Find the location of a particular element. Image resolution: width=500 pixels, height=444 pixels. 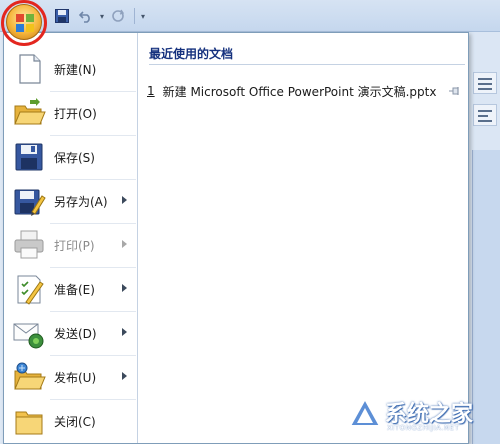

recent-documents-heading: 最近使用的文档 is located at coordinates (191, 54).